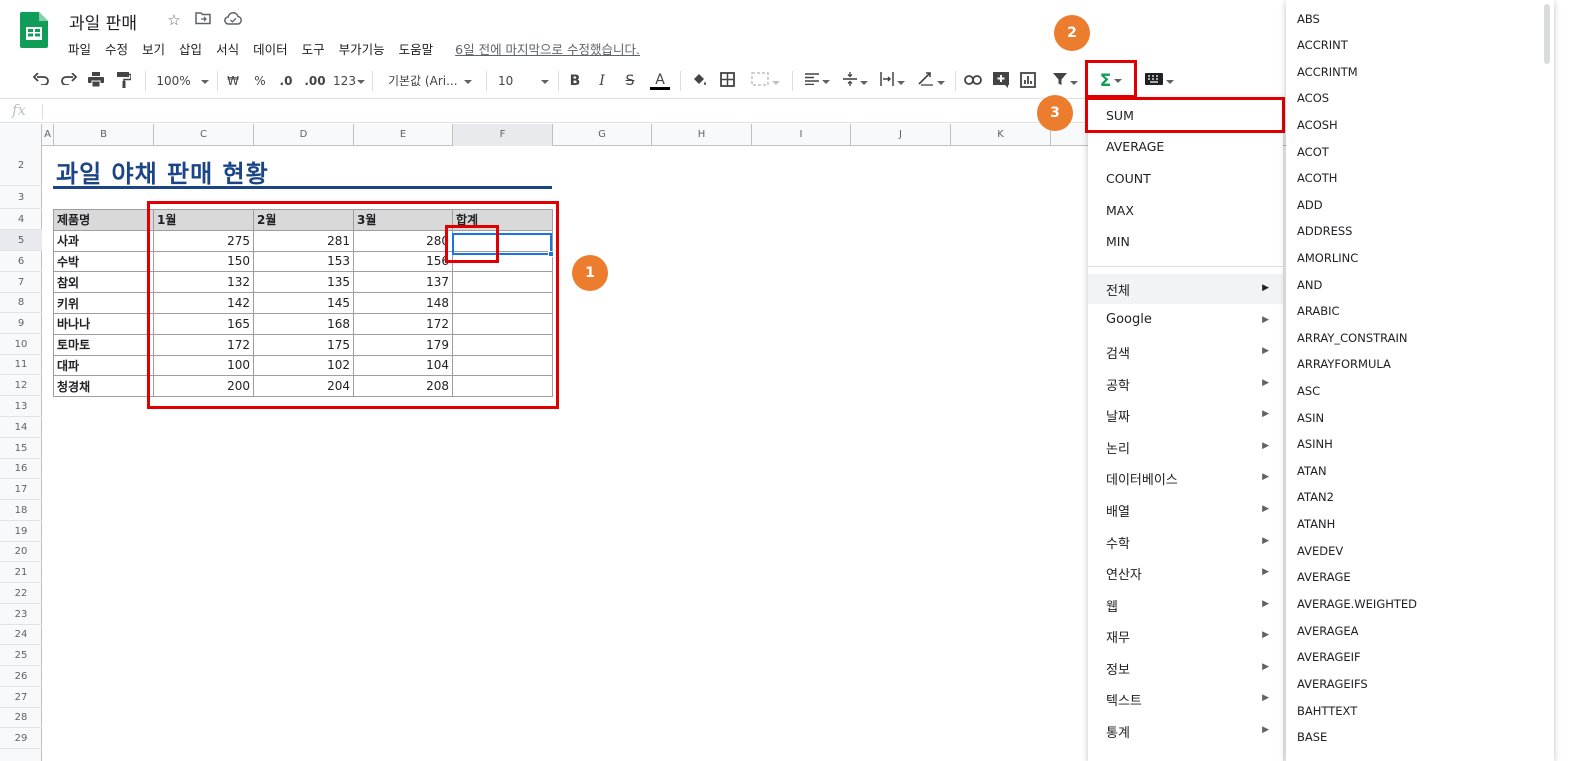  Describe the element at coordinates (103, 386) in the screenshot. I see `product-cell: 청경채` at that location.